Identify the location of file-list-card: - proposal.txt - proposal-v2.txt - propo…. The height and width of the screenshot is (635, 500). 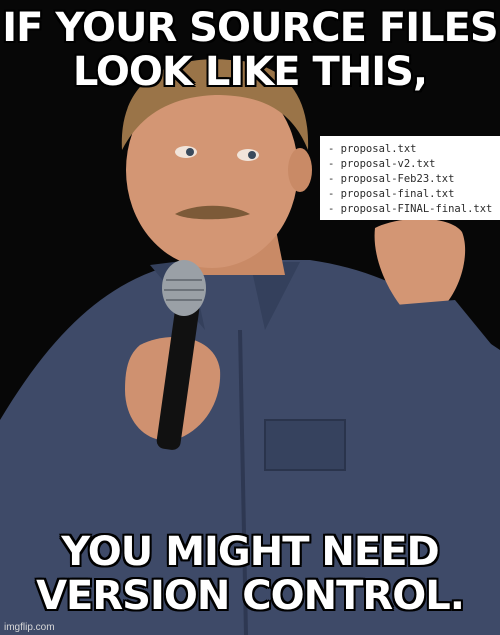
(410, 178).